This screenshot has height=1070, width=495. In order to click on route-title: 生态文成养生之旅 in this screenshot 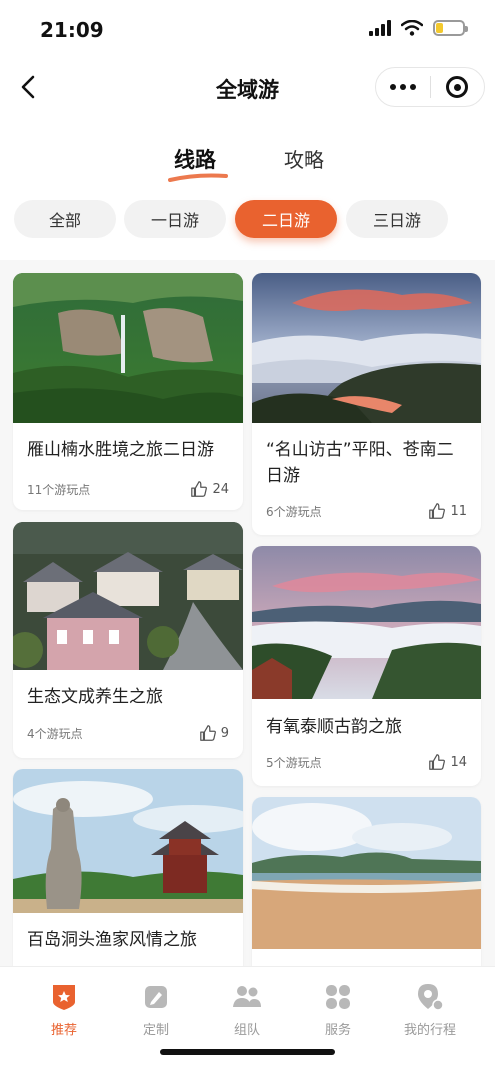, I will do `click(95, 697)`.